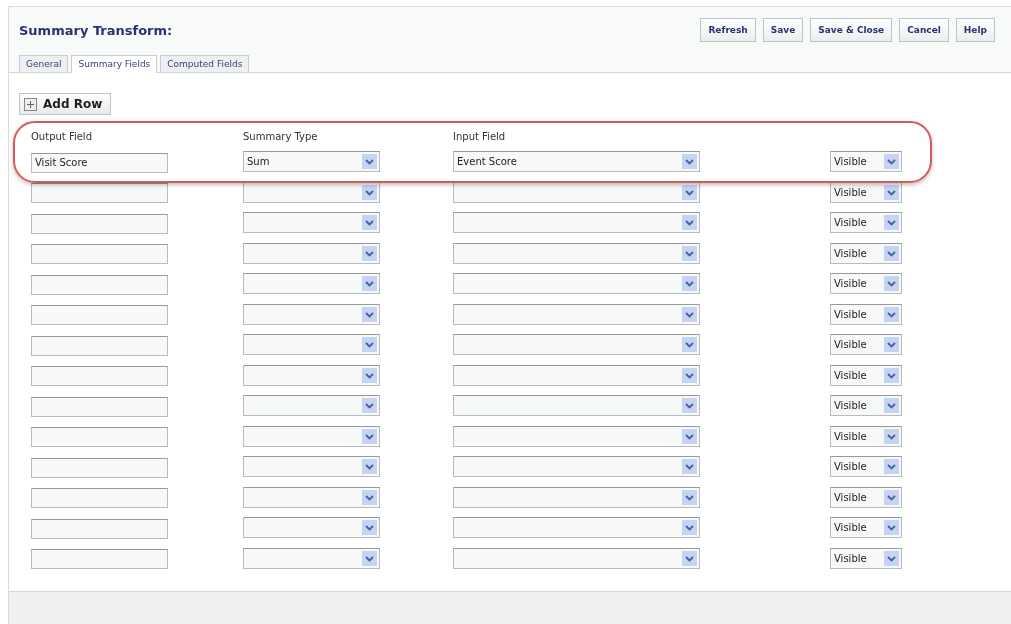 This screenshot has height=624, width=1011. I want to click on column-label: Output Field, so click(62, 136).